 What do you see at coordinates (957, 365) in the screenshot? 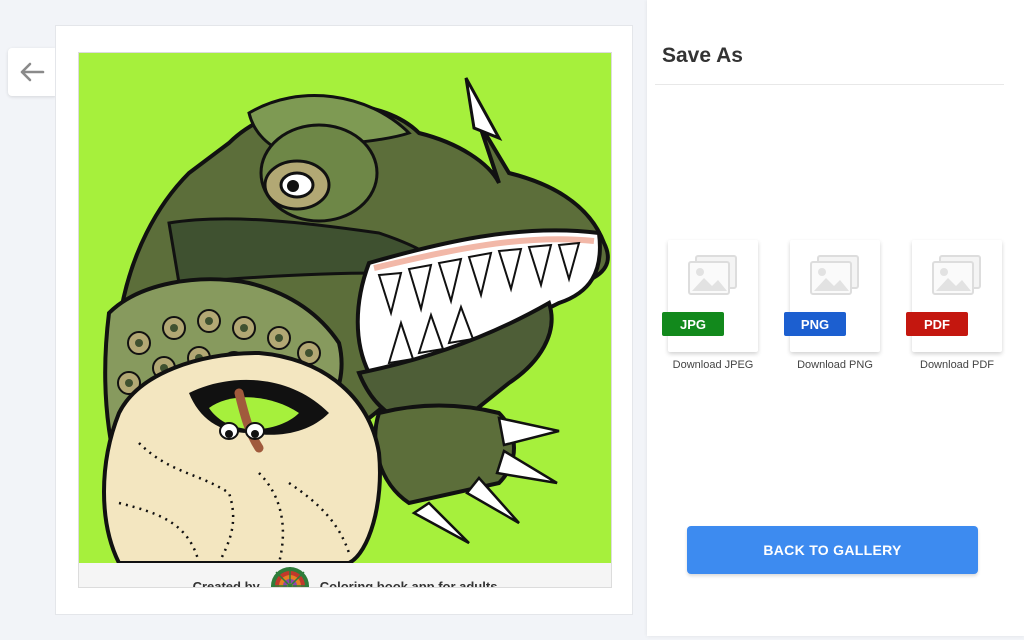
I see `download-pdf-label: Download PDF` at bounding box center [957, 365].